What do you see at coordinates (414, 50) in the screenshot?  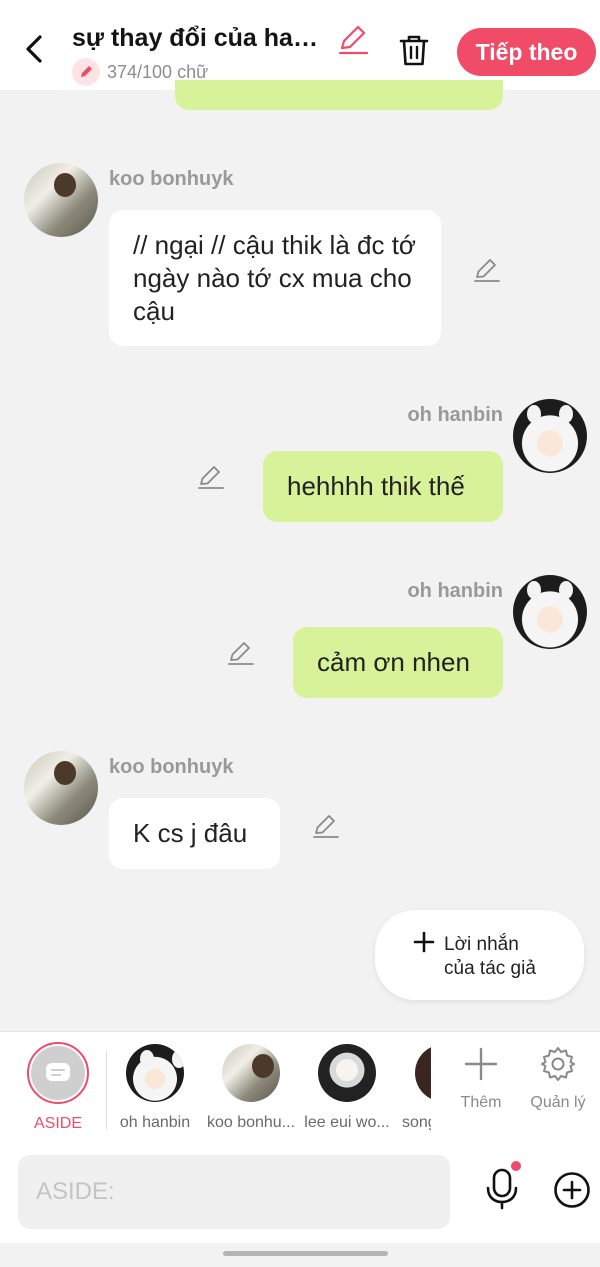 I see `trash-icon` at bounding box center [414, 50].